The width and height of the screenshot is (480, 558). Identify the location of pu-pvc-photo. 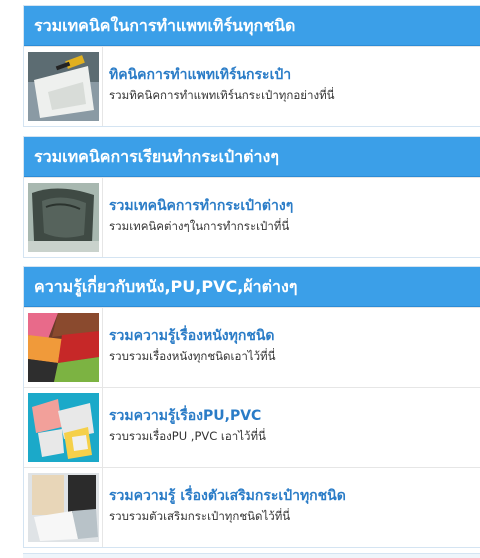
(63, 427).